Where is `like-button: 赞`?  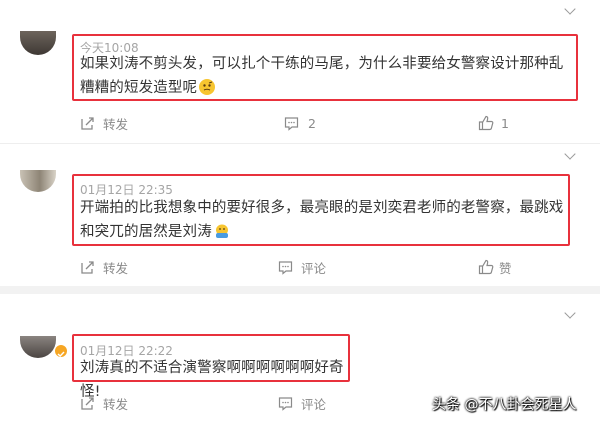
like-button: 赞 is located at coordinates (495, 267).